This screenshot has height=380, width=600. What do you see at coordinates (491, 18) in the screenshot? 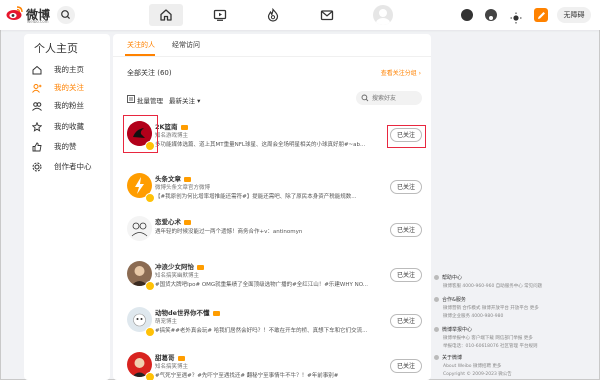
I see `gear-icon` at bounding box center [491, 18].